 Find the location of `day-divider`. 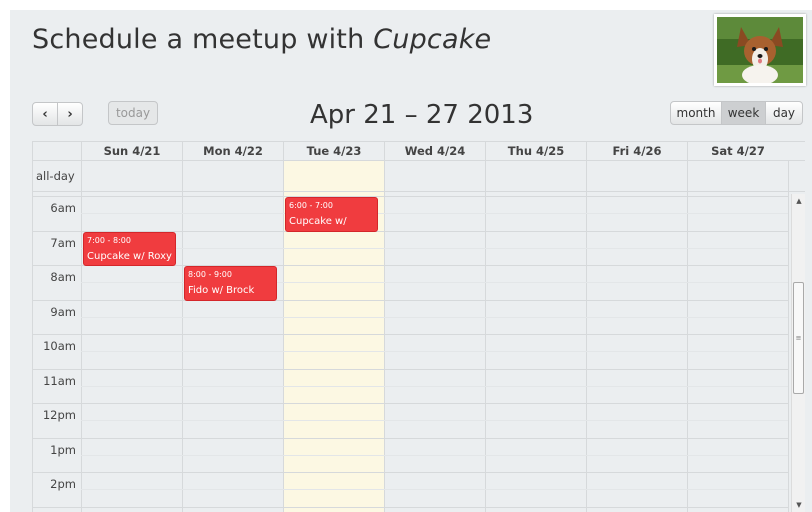

day-divider is located at coordinates (788, 336).